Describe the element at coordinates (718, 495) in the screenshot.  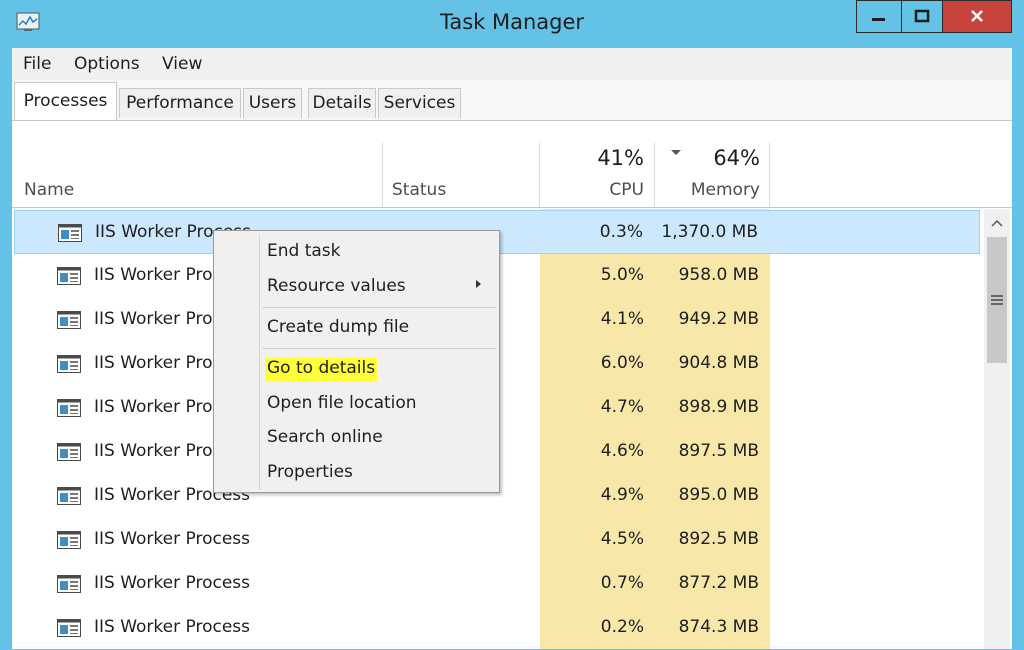
I see `process-memory: 895.0 MB` at that location.